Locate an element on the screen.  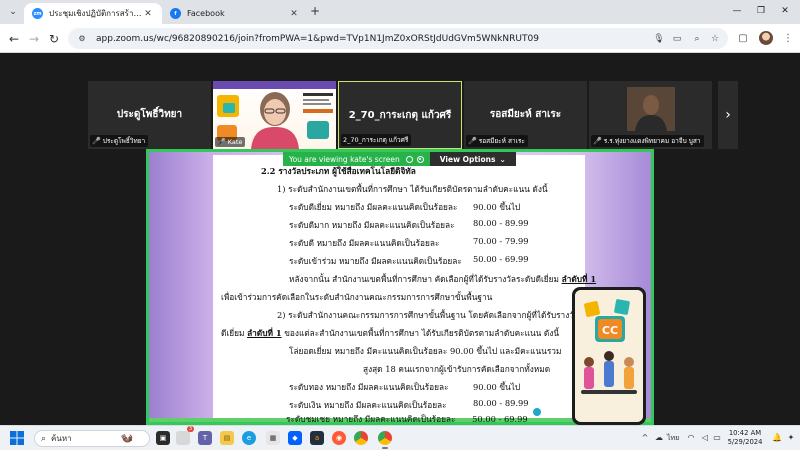
back-arrow-icon: ← is located at coordinates (14, 39).